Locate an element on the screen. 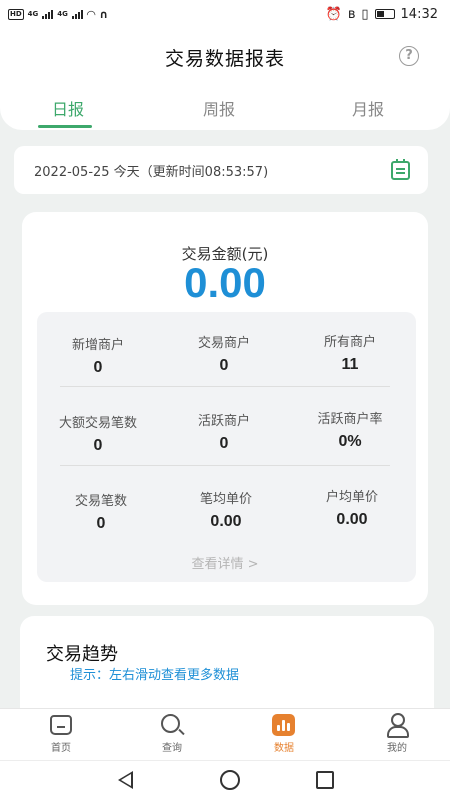  tab-daily: 日报 is located at coordinates (68, 108).